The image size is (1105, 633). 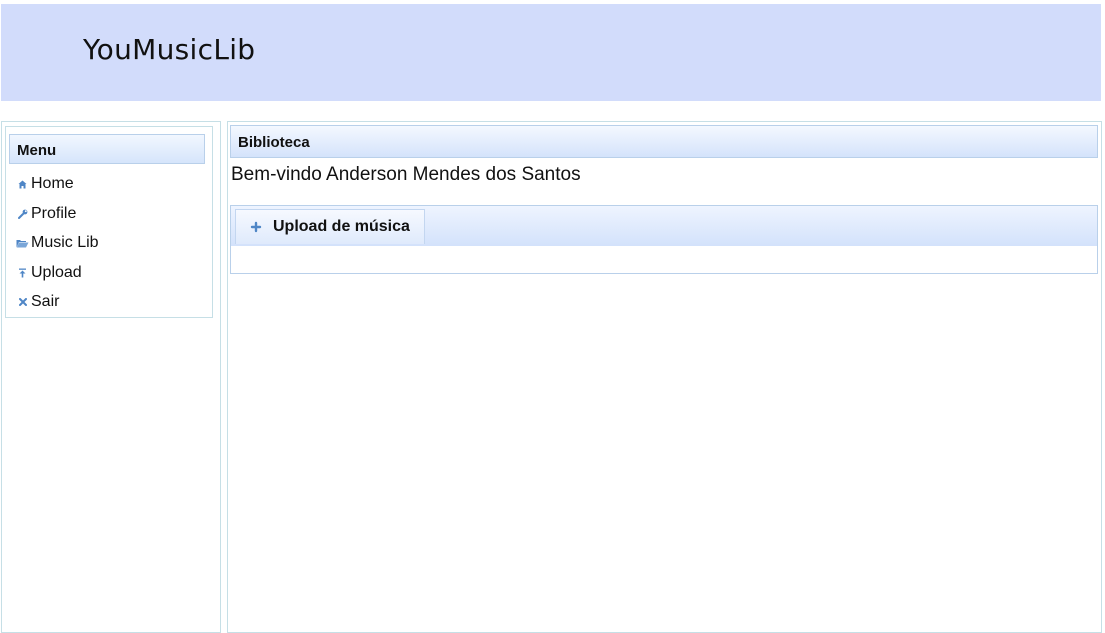 What do you see at coordinates (169, 49) in the screenshot?
I see `app-title: YouMusicLib` at bounding box center [169, 49].